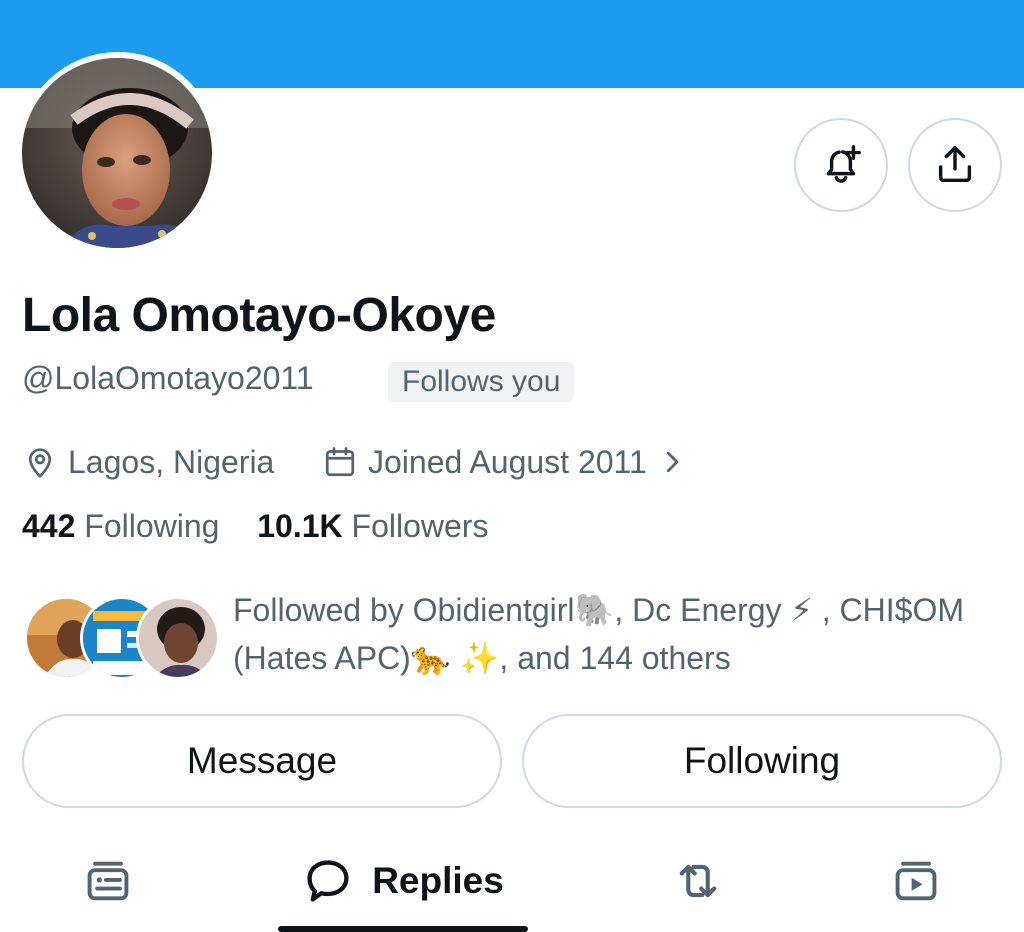 The image size is (1024, 932). I want to click on message-button: Message, so click(262, 761).